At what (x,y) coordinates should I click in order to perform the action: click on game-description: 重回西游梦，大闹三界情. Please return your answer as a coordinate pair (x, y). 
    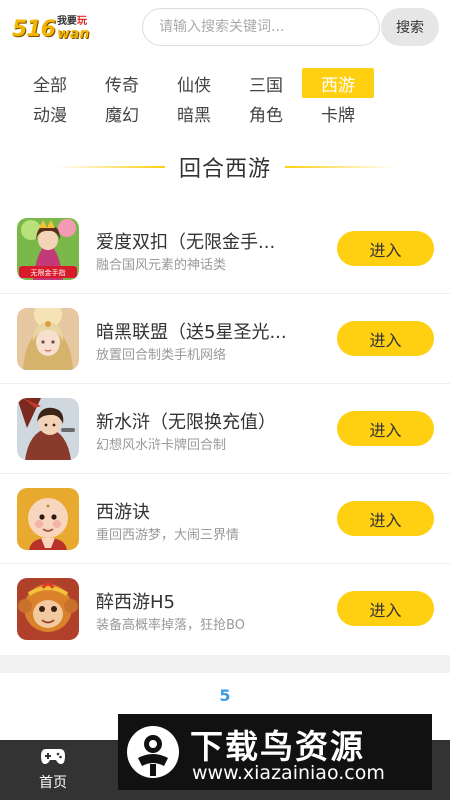
    Looking at the image, I should click on (168, 535).